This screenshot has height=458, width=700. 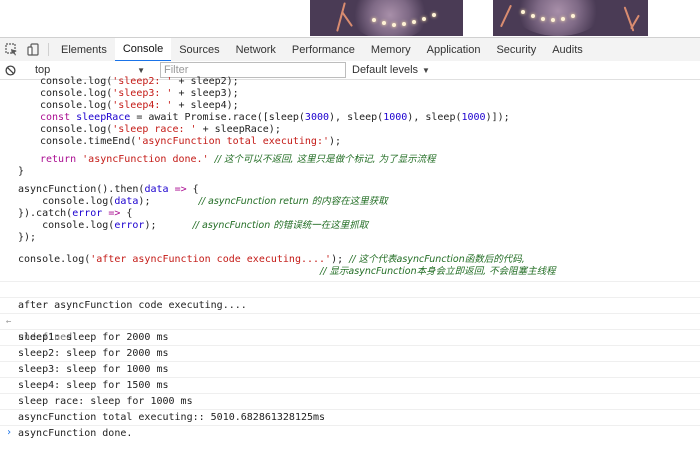 I want to click on tab-performance: Performance, so click(x=323, y=49).